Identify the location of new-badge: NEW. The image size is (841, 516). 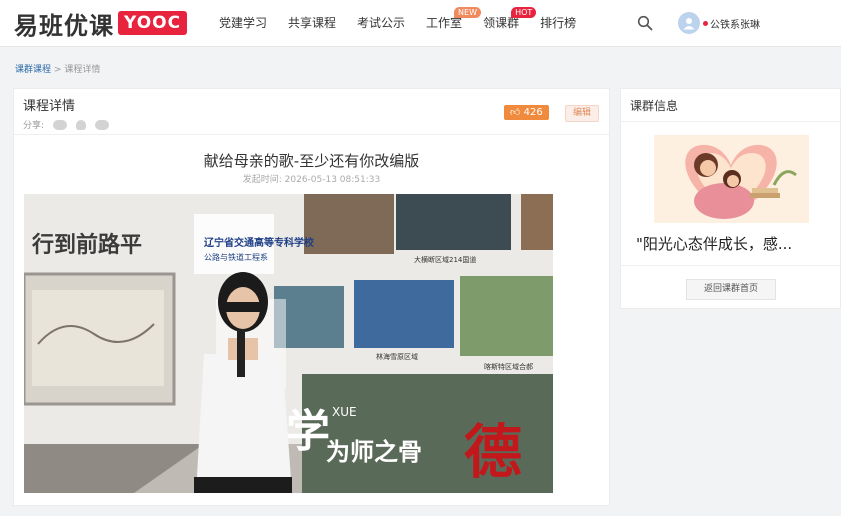
(467, 12).